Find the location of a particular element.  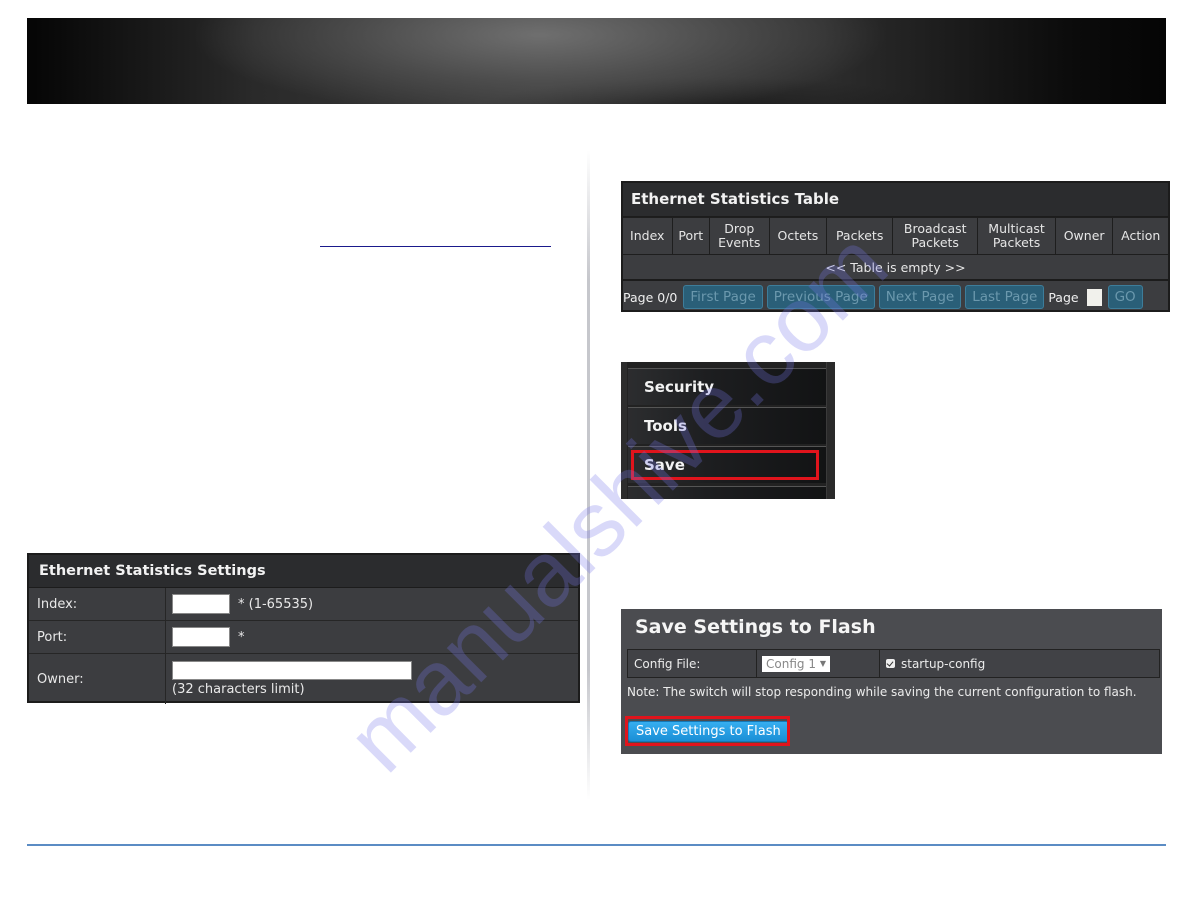

owner-row: Owner: (32 characters limit) is located at coordinates (303, 679).